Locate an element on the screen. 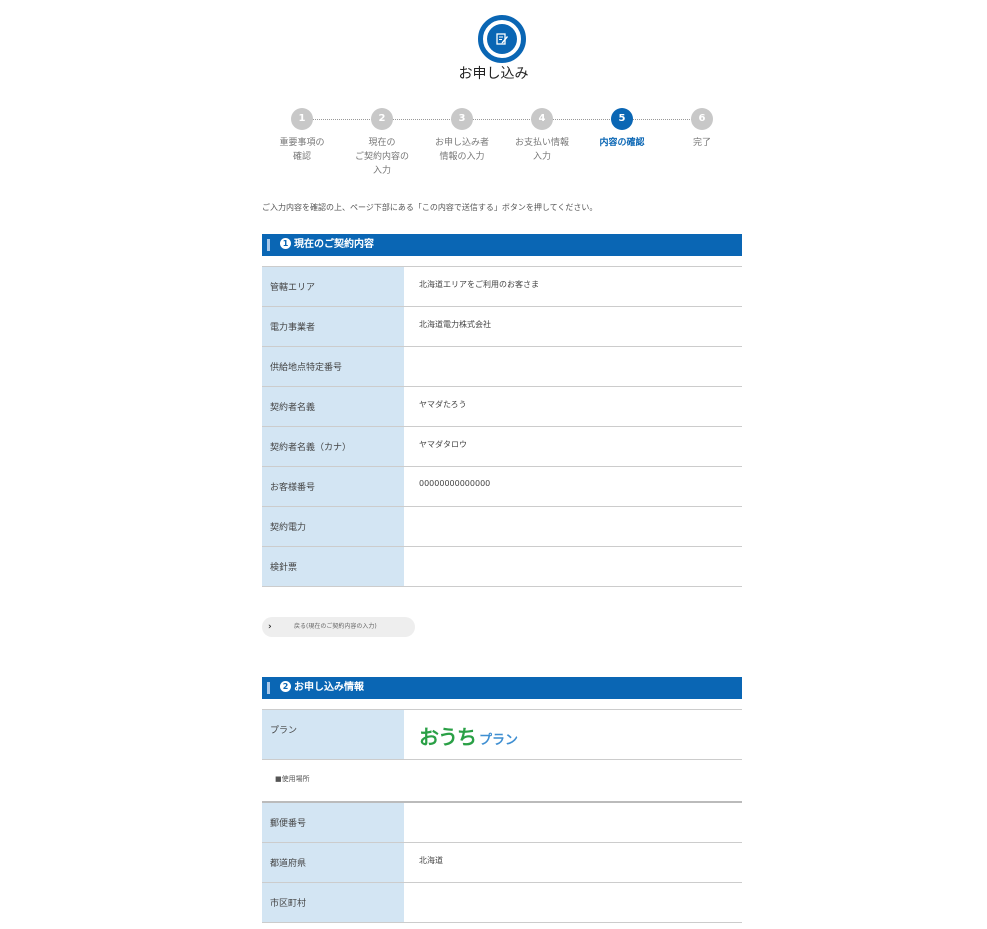  step-label: 現在の ご契約内容の 入力 is located at coordinates (381, 157).